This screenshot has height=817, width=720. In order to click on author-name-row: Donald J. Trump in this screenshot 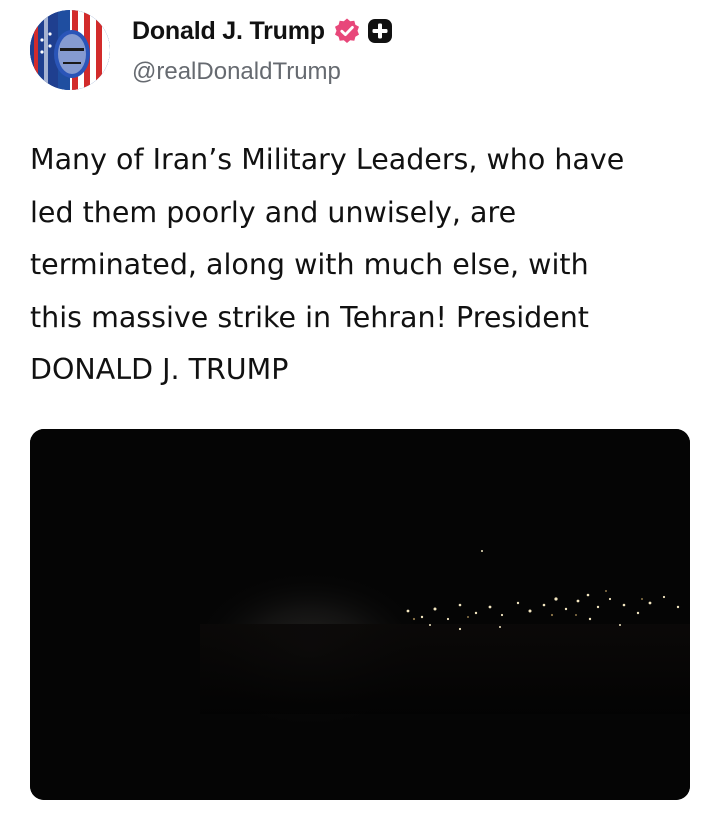, I will do `click(262, 31)`.